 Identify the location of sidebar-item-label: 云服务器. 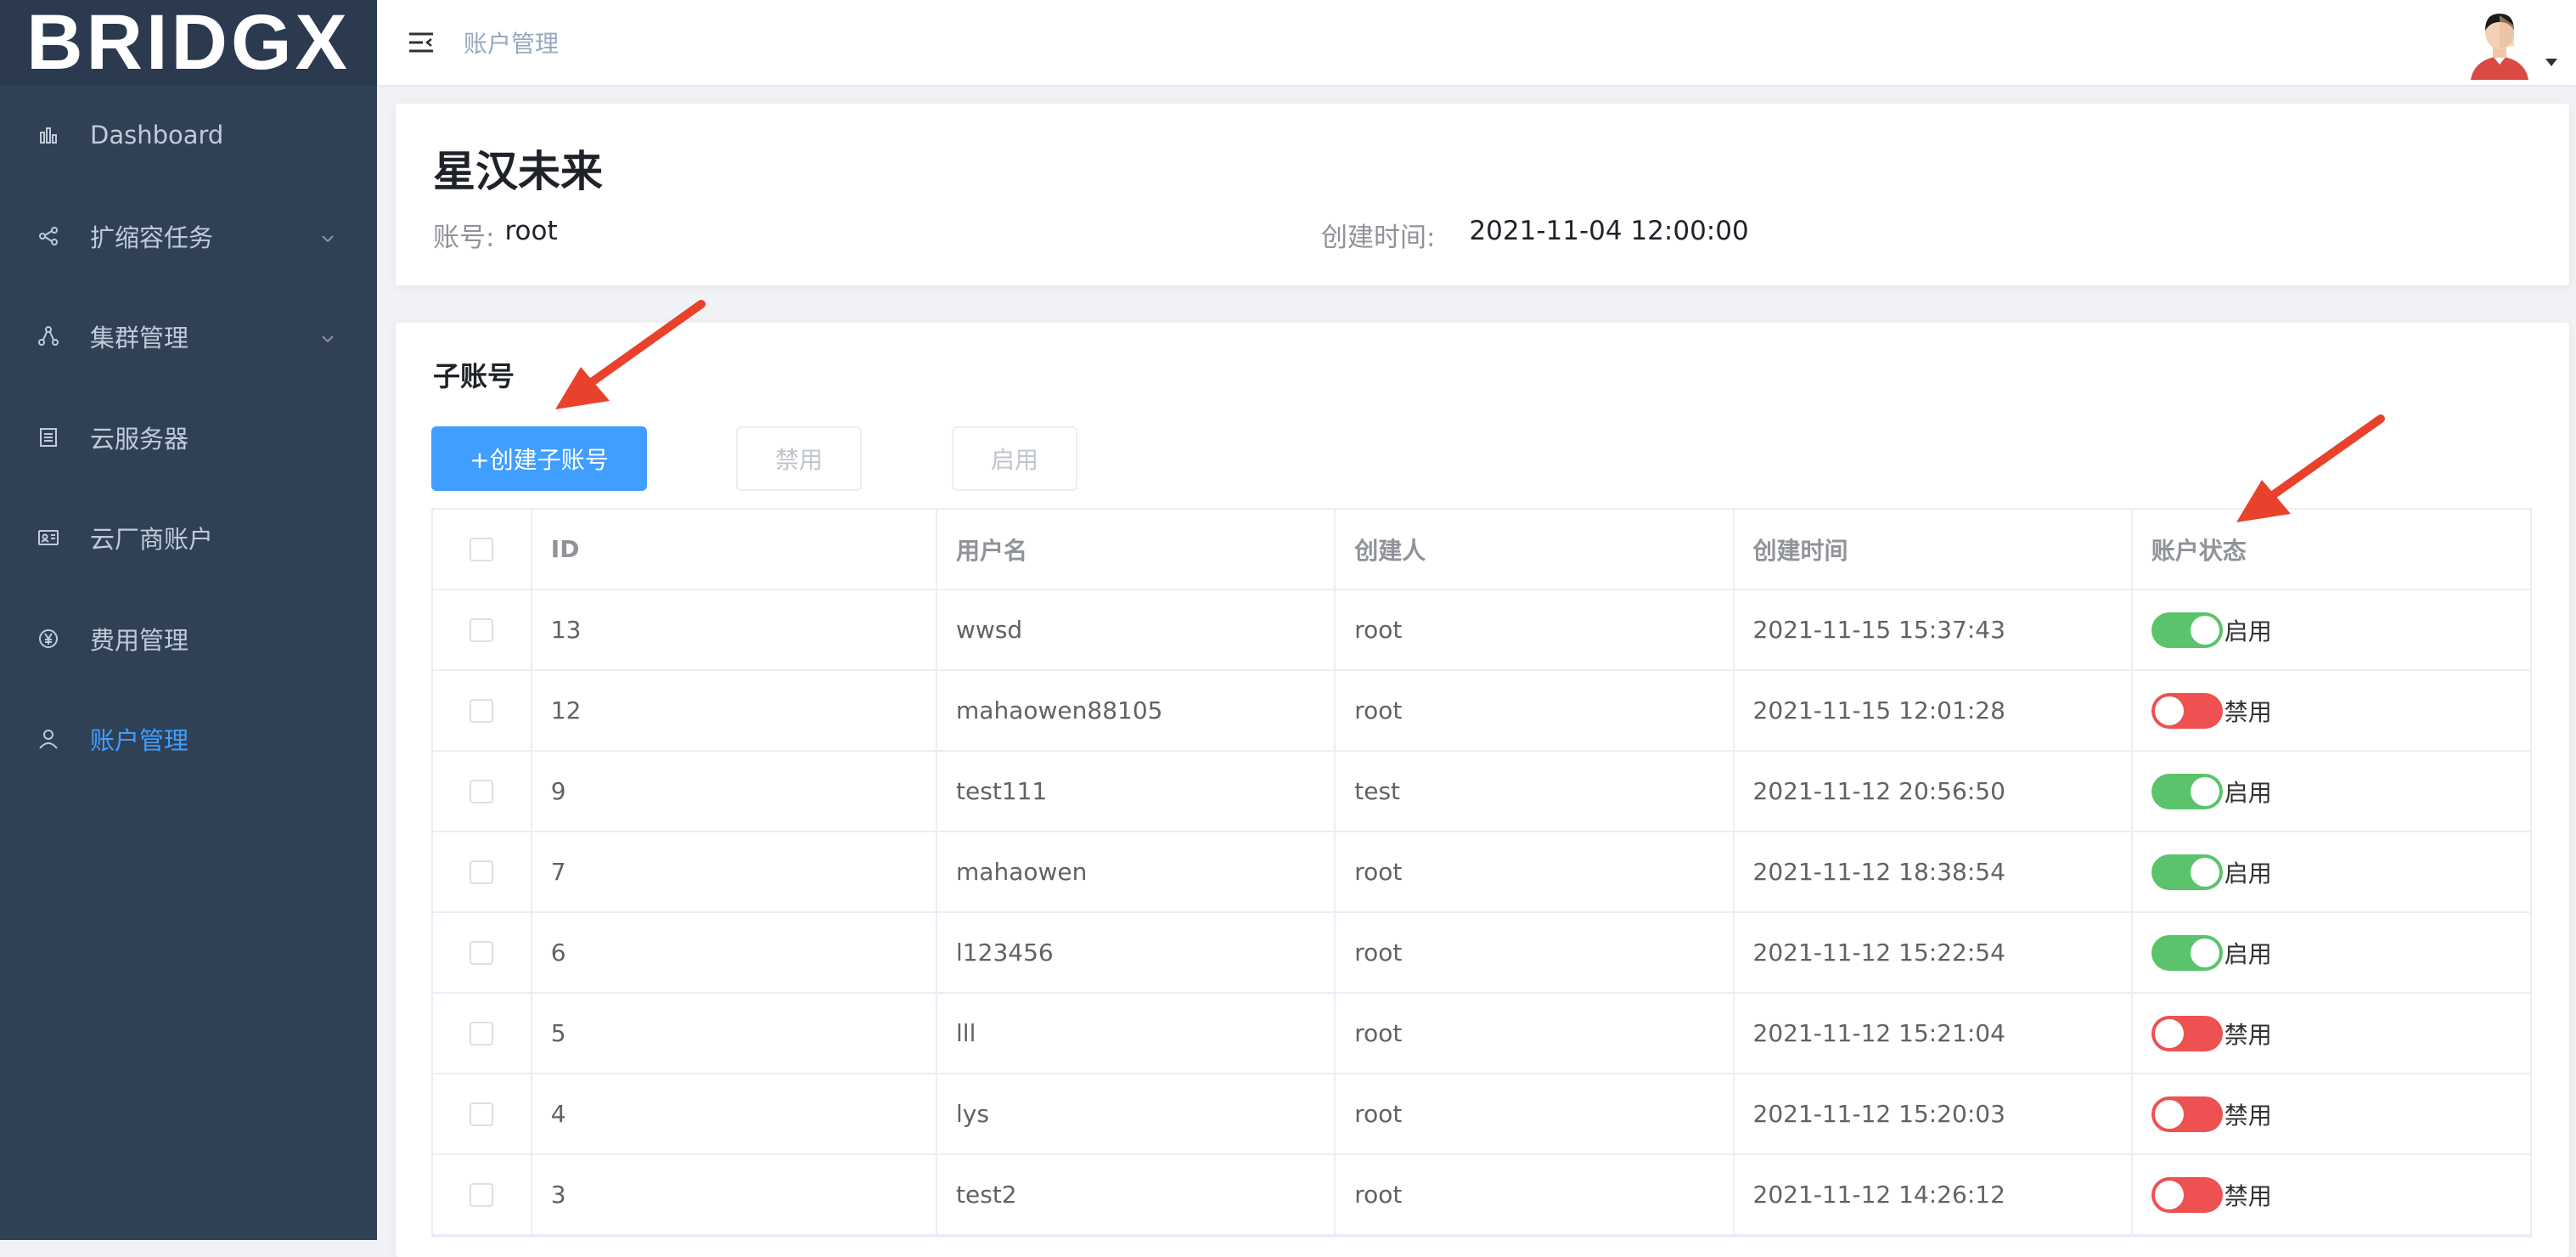
(139, 439).